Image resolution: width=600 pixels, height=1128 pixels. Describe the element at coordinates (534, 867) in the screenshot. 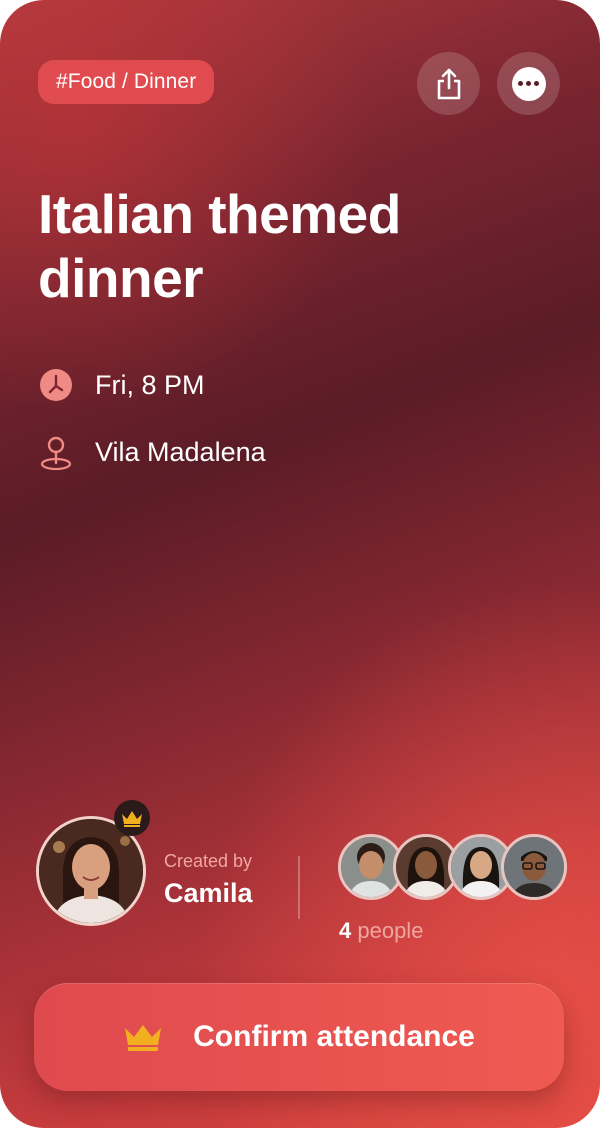

I see `attendee-avatar` at that location.